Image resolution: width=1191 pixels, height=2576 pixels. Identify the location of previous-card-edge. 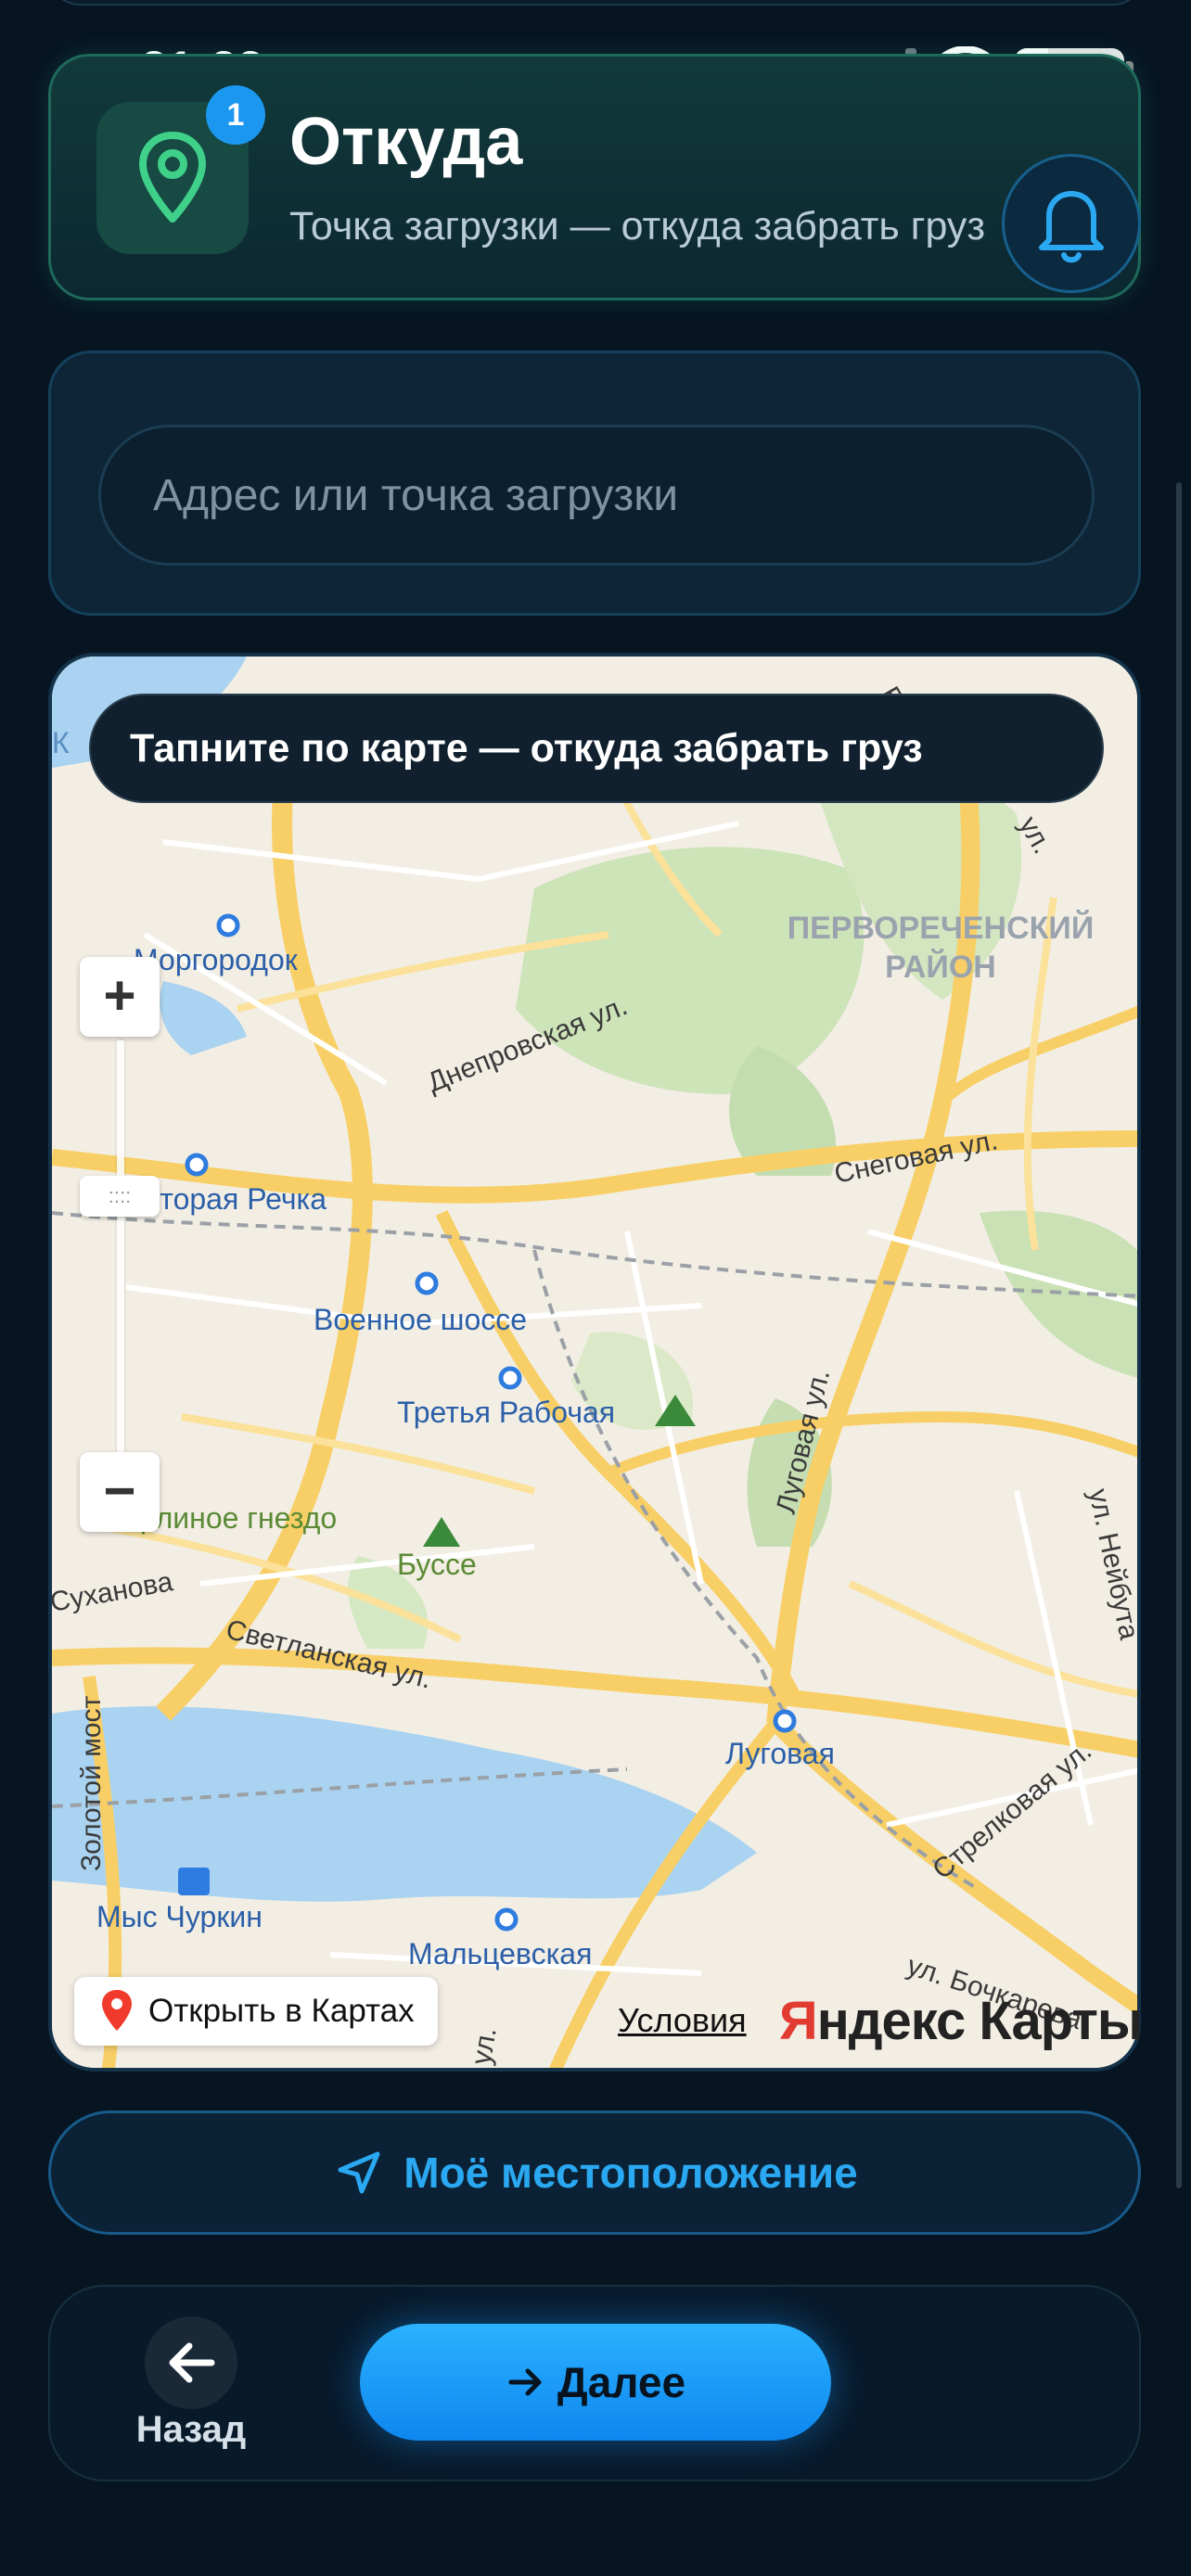
(597, 3).